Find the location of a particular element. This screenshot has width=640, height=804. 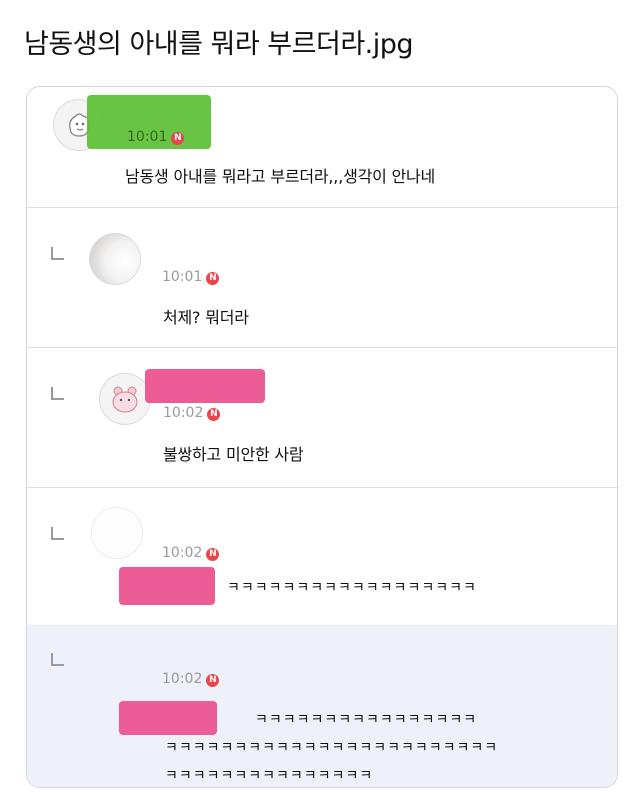

censored-username is located at coordinates (205, 386).